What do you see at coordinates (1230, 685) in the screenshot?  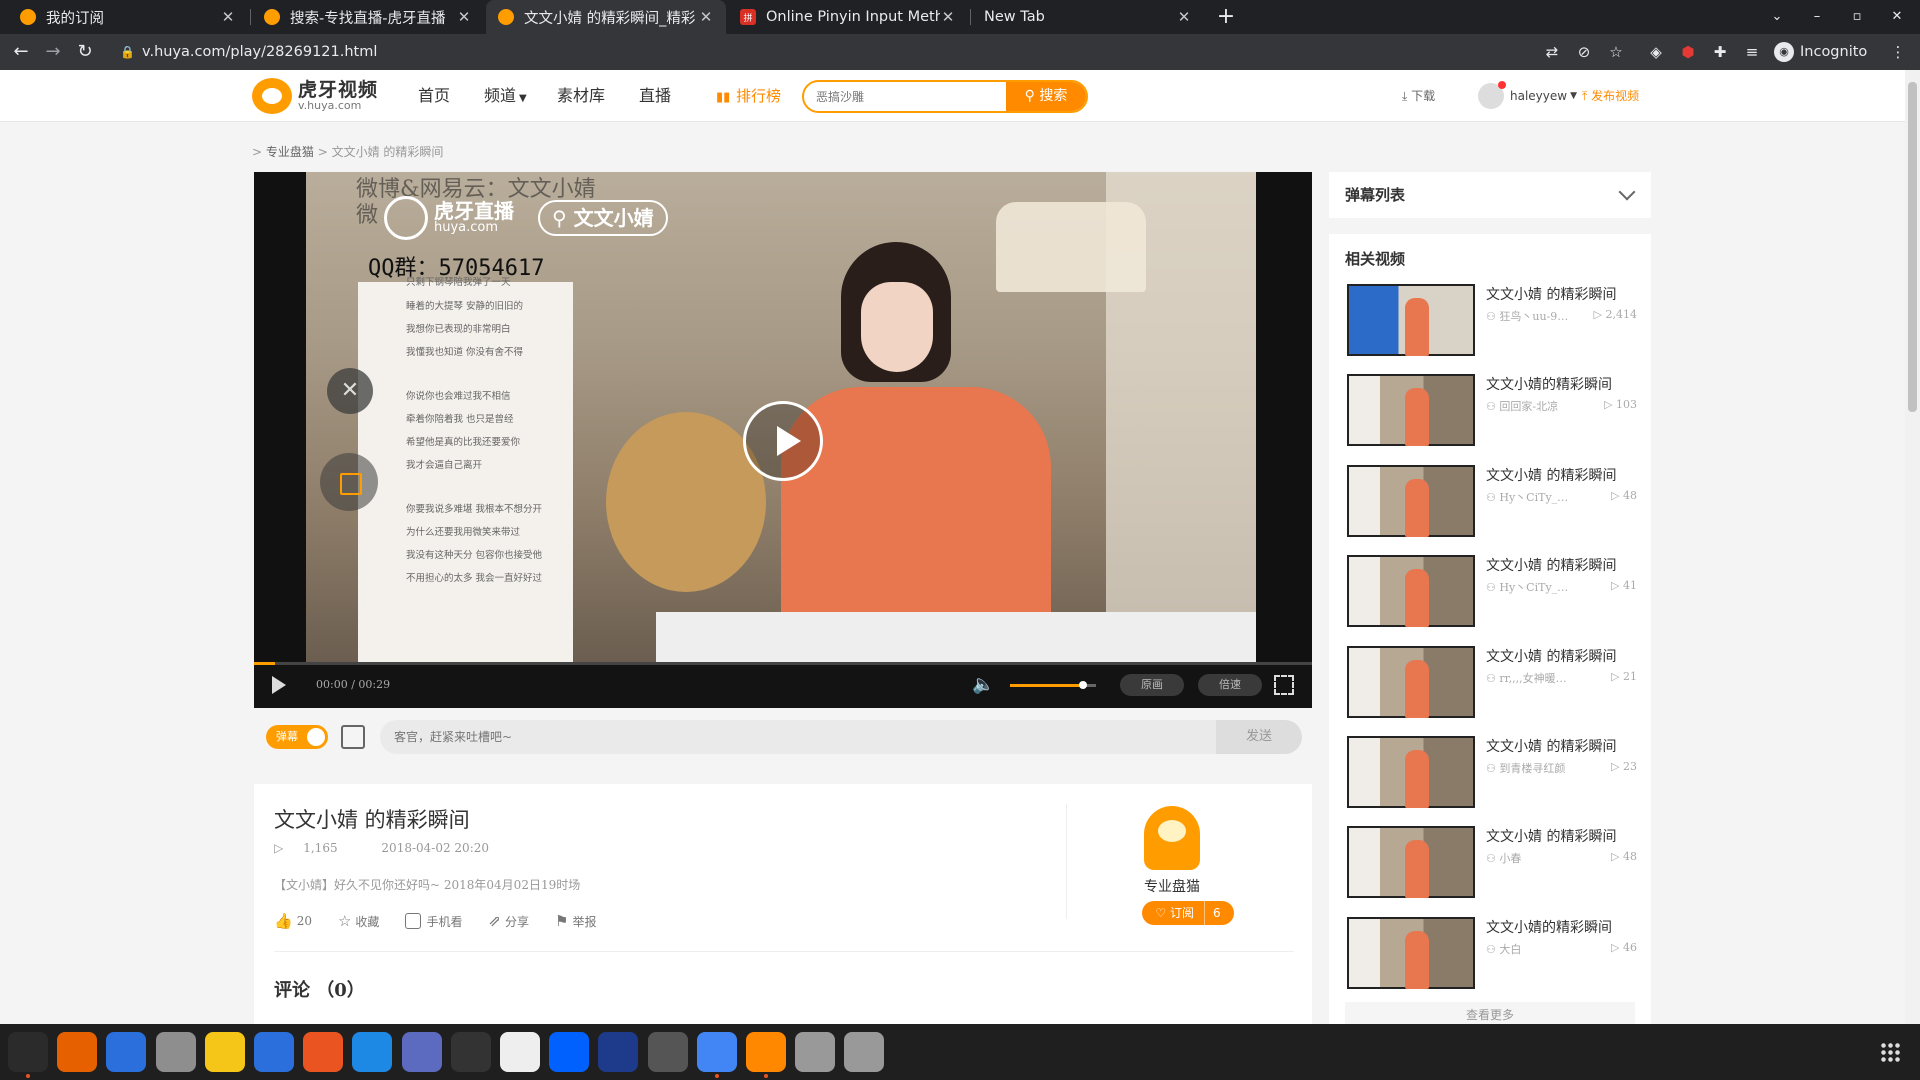 I see `speed-button: 倍速` at bounding box center [1230, 685].